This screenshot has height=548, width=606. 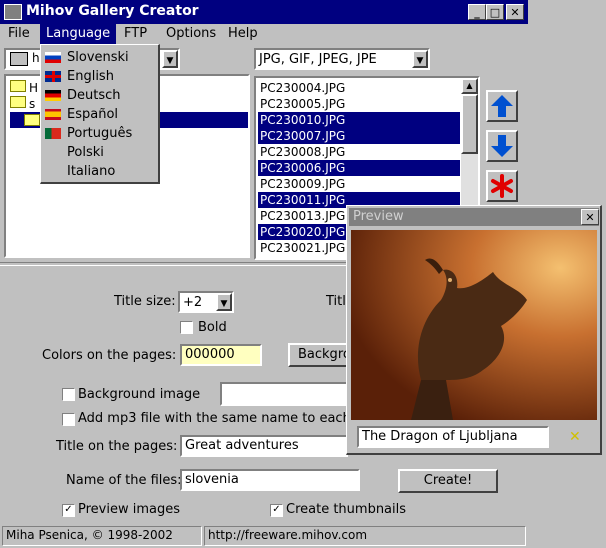 What do you see at coordinates (13, 12) in the screenshot?
I see `app-icon` at bounding box center [13, 12].